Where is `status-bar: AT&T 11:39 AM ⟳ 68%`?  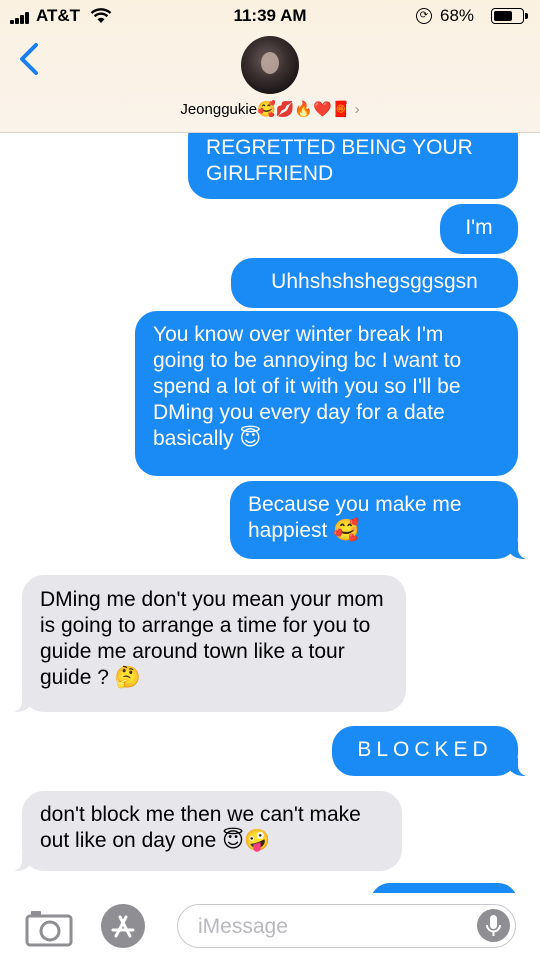
status-bar: AT&T 11:39 AM ⟳ 68% is located at coordinates (270, 17).